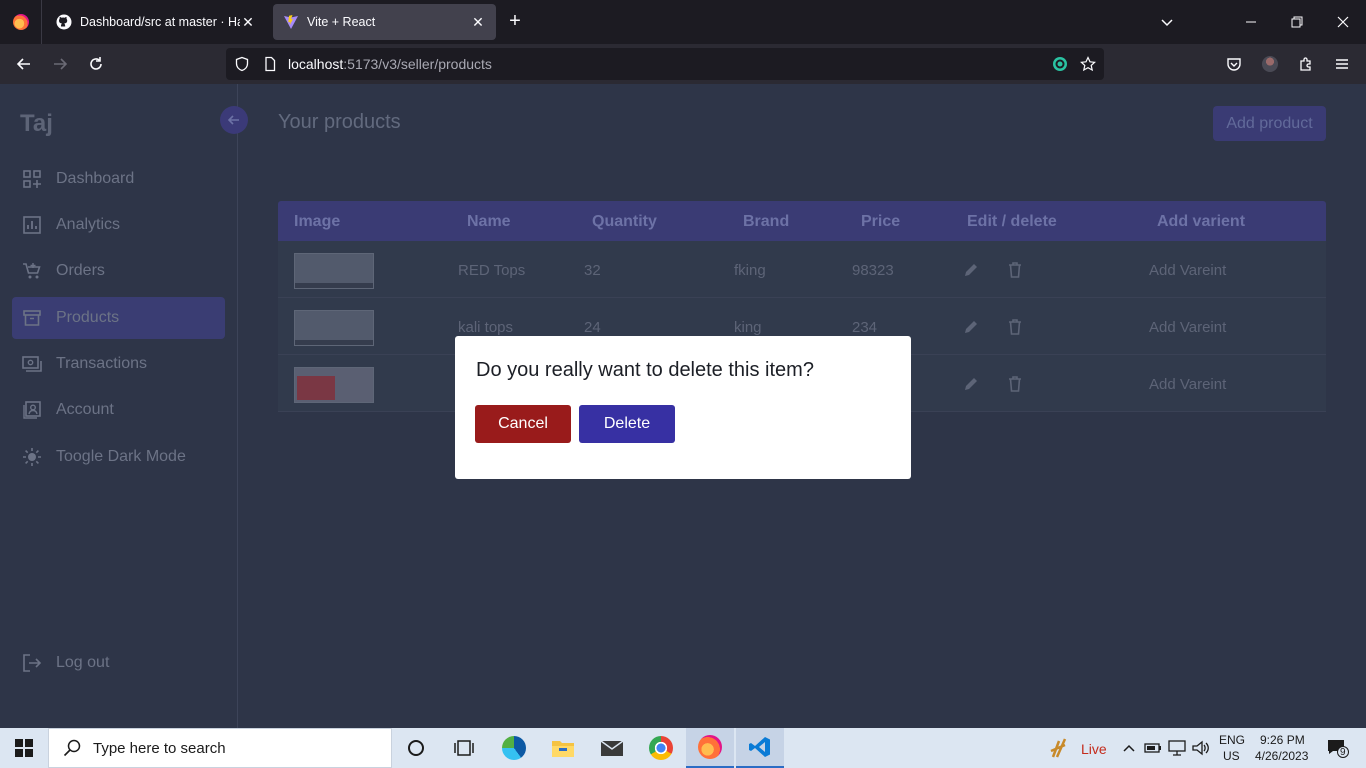 The height and width of the screenshot is (768, 1366). Describe the element at coordinates (1251, 22) in the screenshot. I see `minimize-button` at that location.